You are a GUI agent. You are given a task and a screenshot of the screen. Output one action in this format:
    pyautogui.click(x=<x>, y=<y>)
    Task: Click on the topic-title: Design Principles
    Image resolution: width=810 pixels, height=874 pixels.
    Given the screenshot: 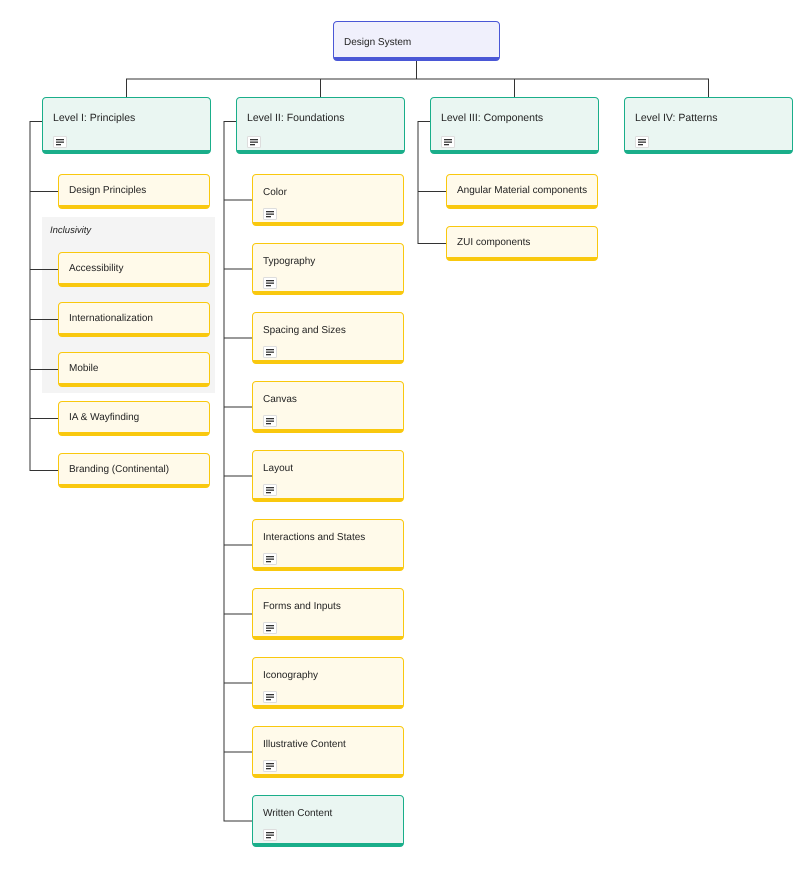 What is the action you would take?
    pyautogui.click(x=108, y=190)
    